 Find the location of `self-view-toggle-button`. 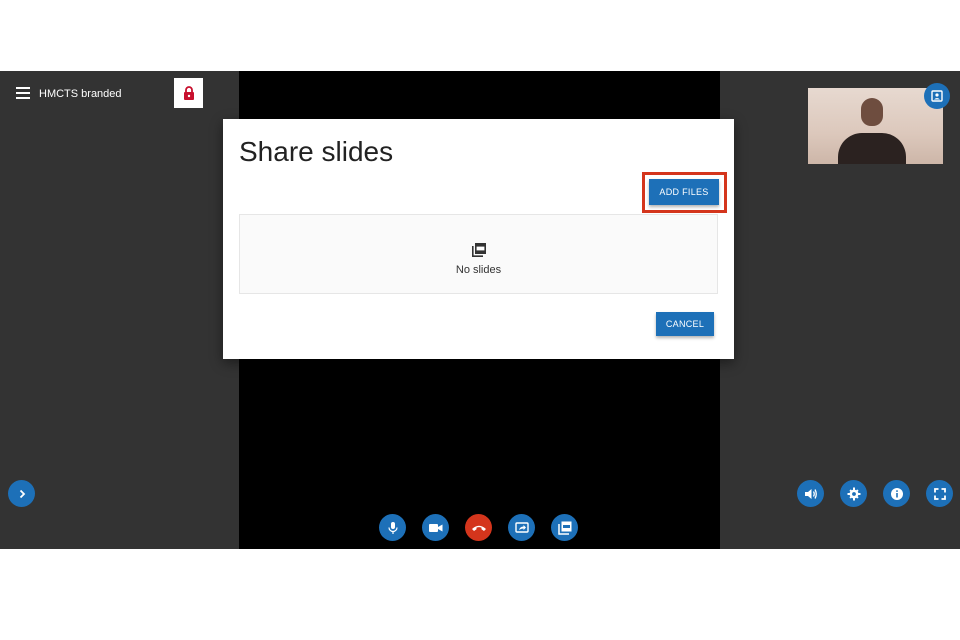

self-view-toggle-button is located at coordinates (937, 96).